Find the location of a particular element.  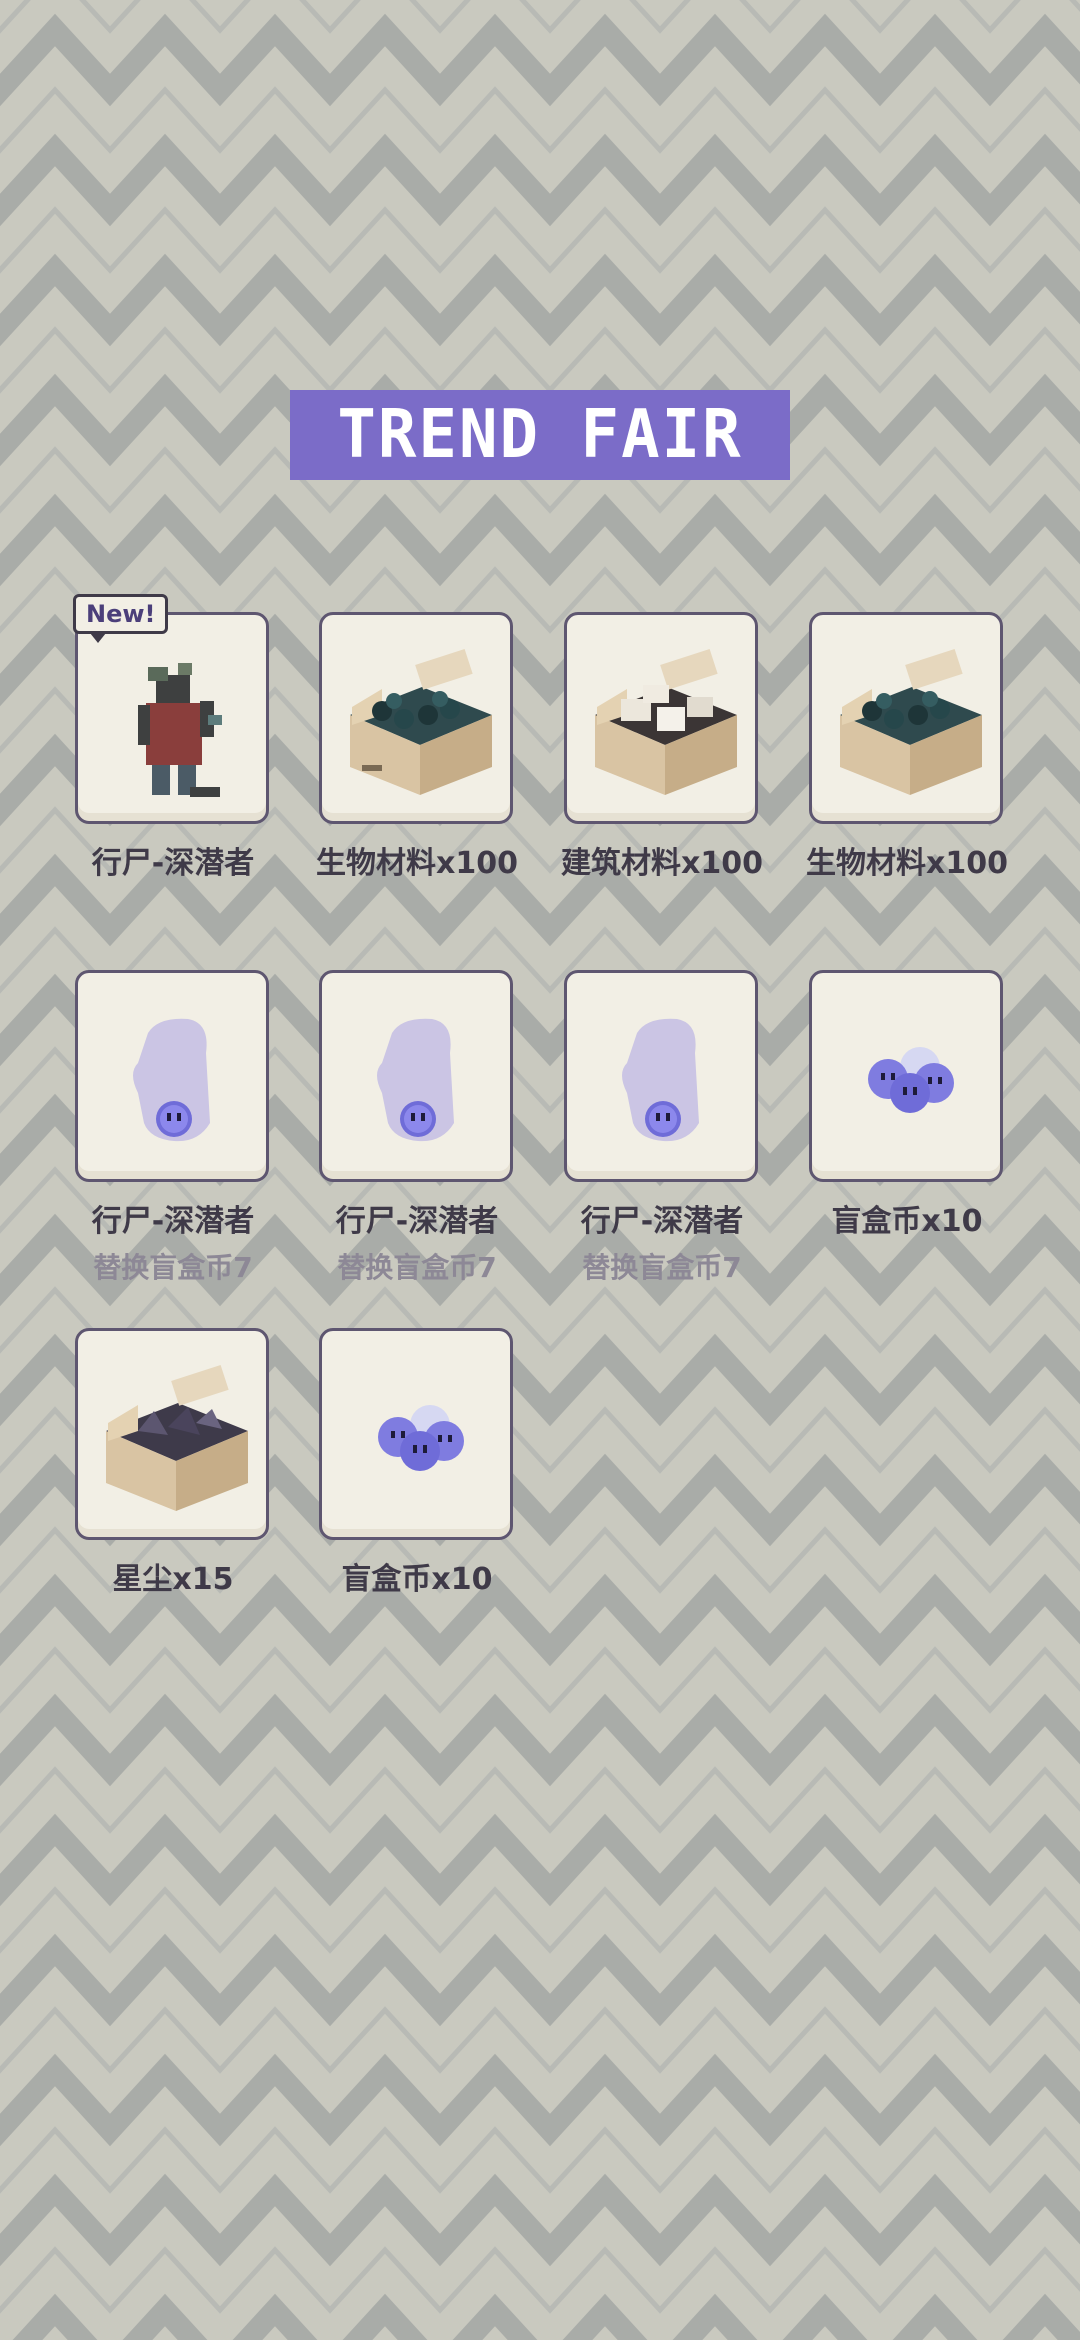

item-name: 星尘x15 is located at coordinates (173, 1579).